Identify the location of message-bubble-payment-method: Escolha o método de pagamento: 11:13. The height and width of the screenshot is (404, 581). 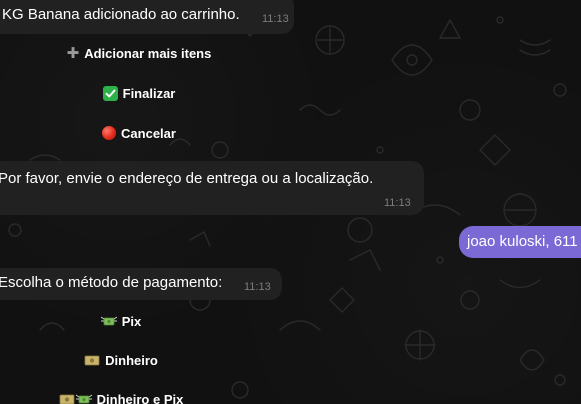
(141, 284).